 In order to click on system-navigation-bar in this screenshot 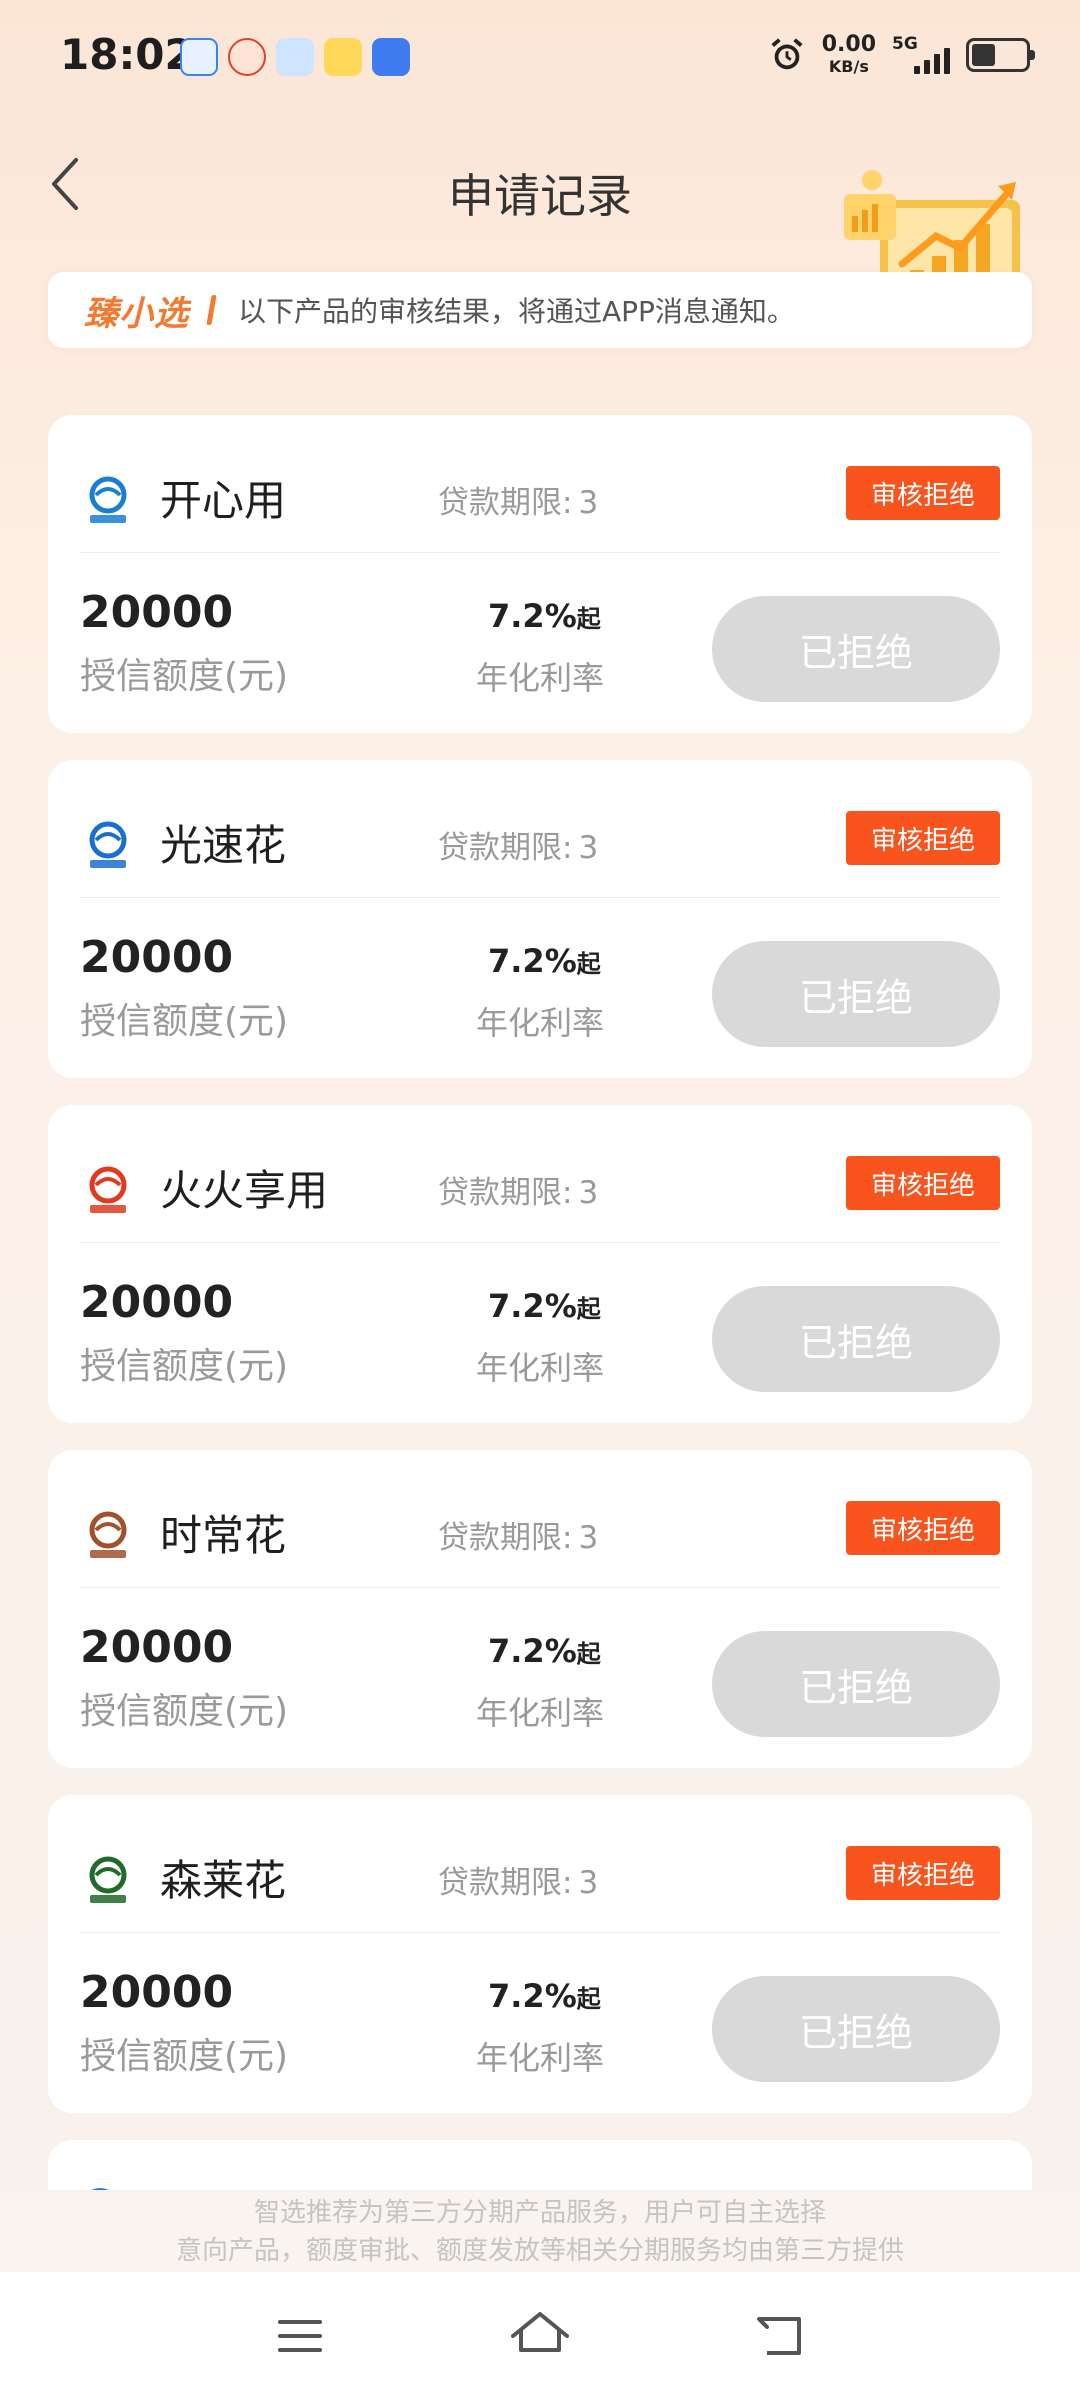, I will do `click(540, 2336)`.